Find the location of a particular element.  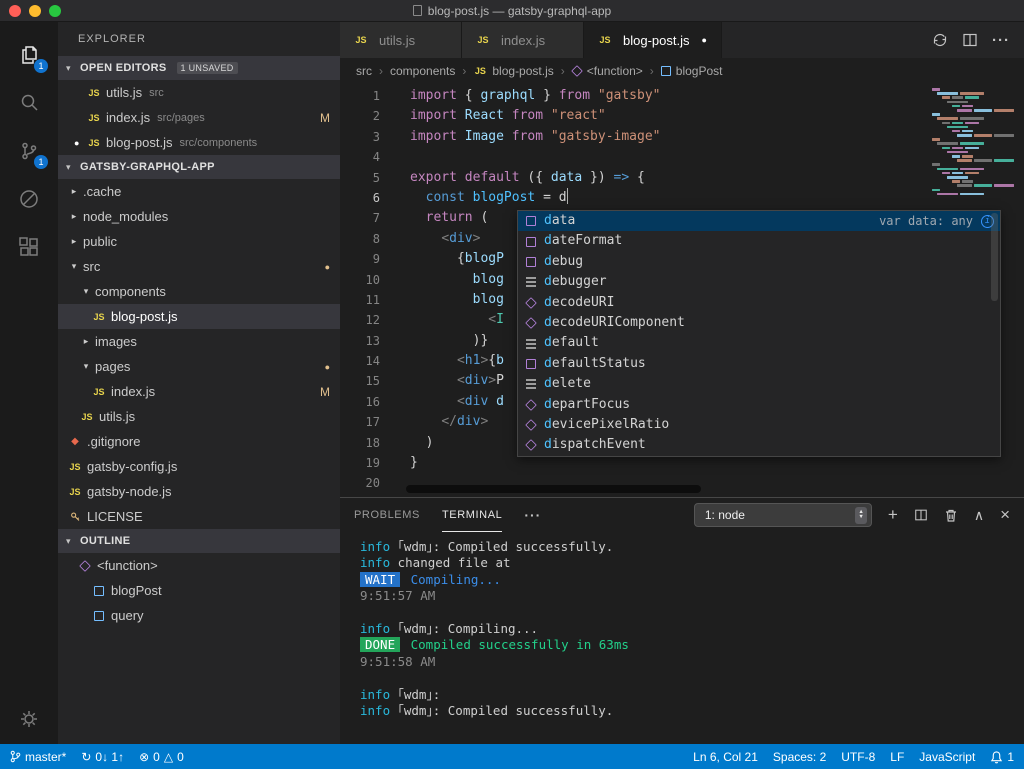

more-actions-icon: ··· is located at coordinates (1001, 40).